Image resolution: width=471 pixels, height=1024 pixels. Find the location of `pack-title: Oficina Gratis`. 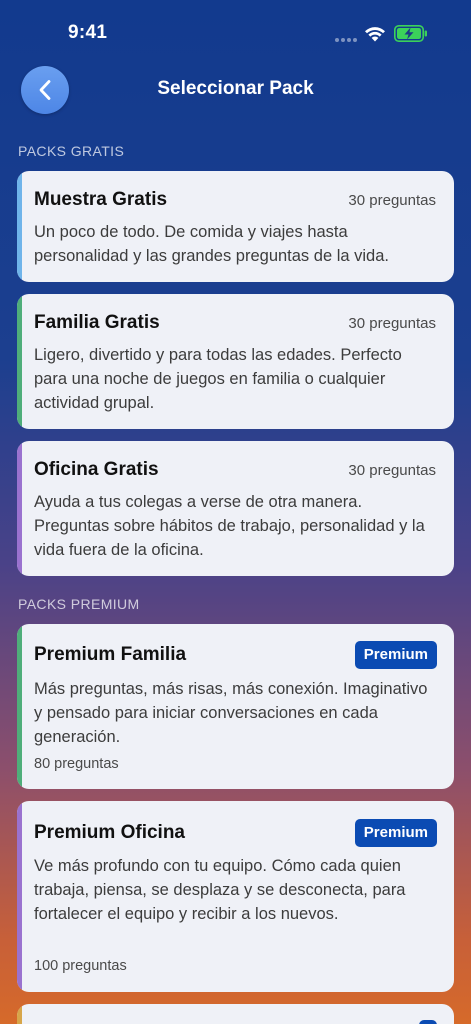

pack-title: Oficina Gratis is located at coordinates (96, 469).